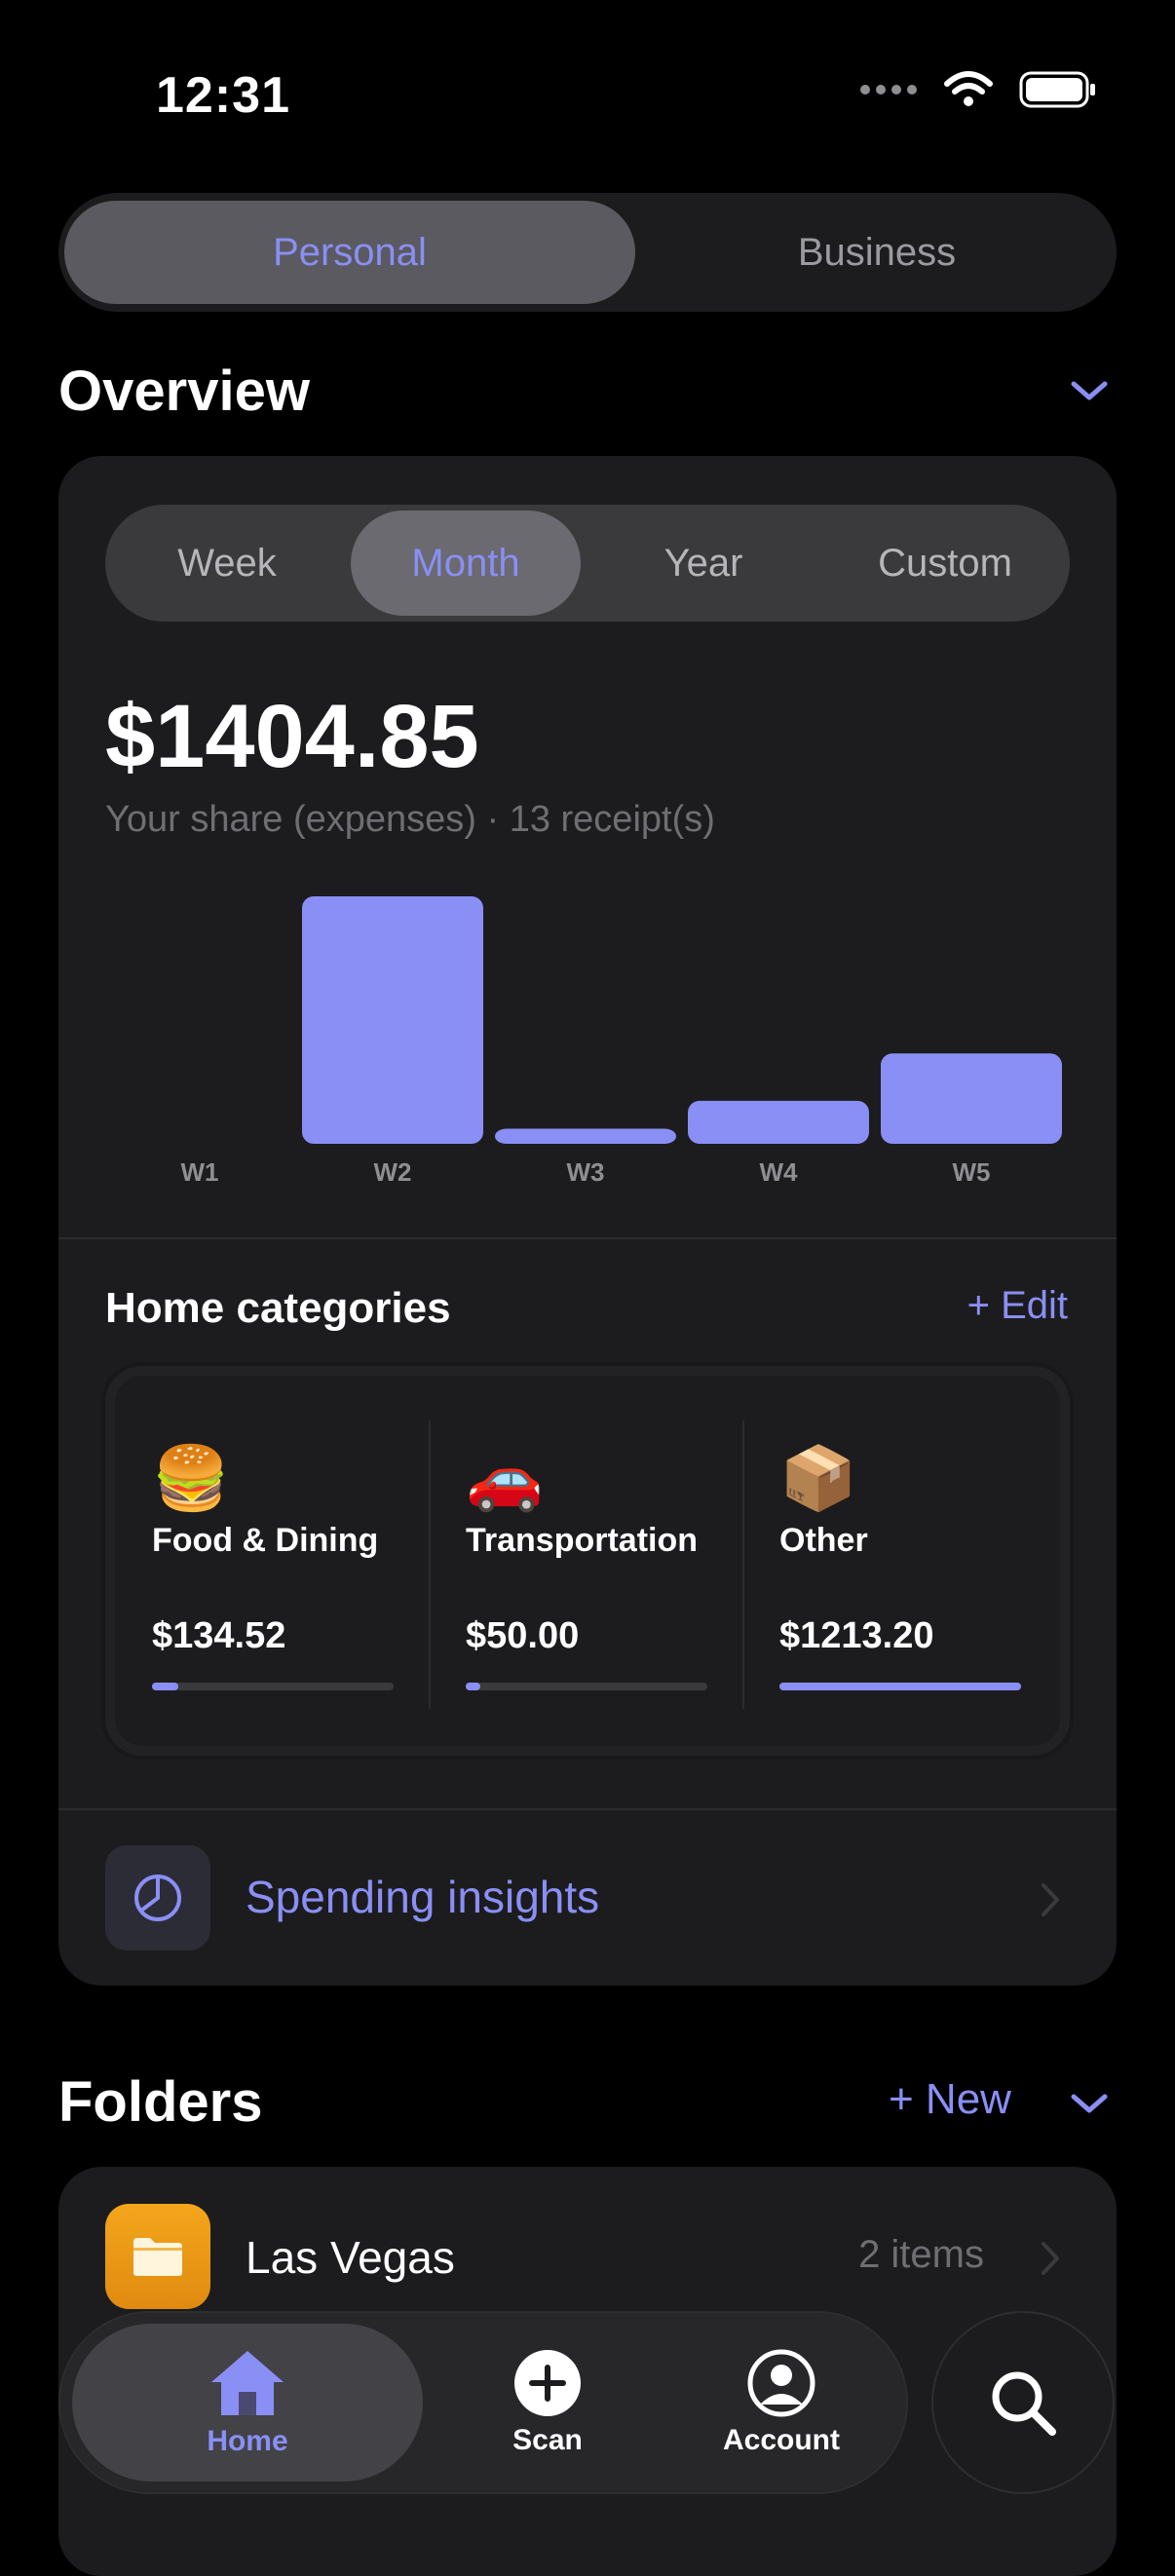  I want to click on period-week: Week, so click(227, 563).